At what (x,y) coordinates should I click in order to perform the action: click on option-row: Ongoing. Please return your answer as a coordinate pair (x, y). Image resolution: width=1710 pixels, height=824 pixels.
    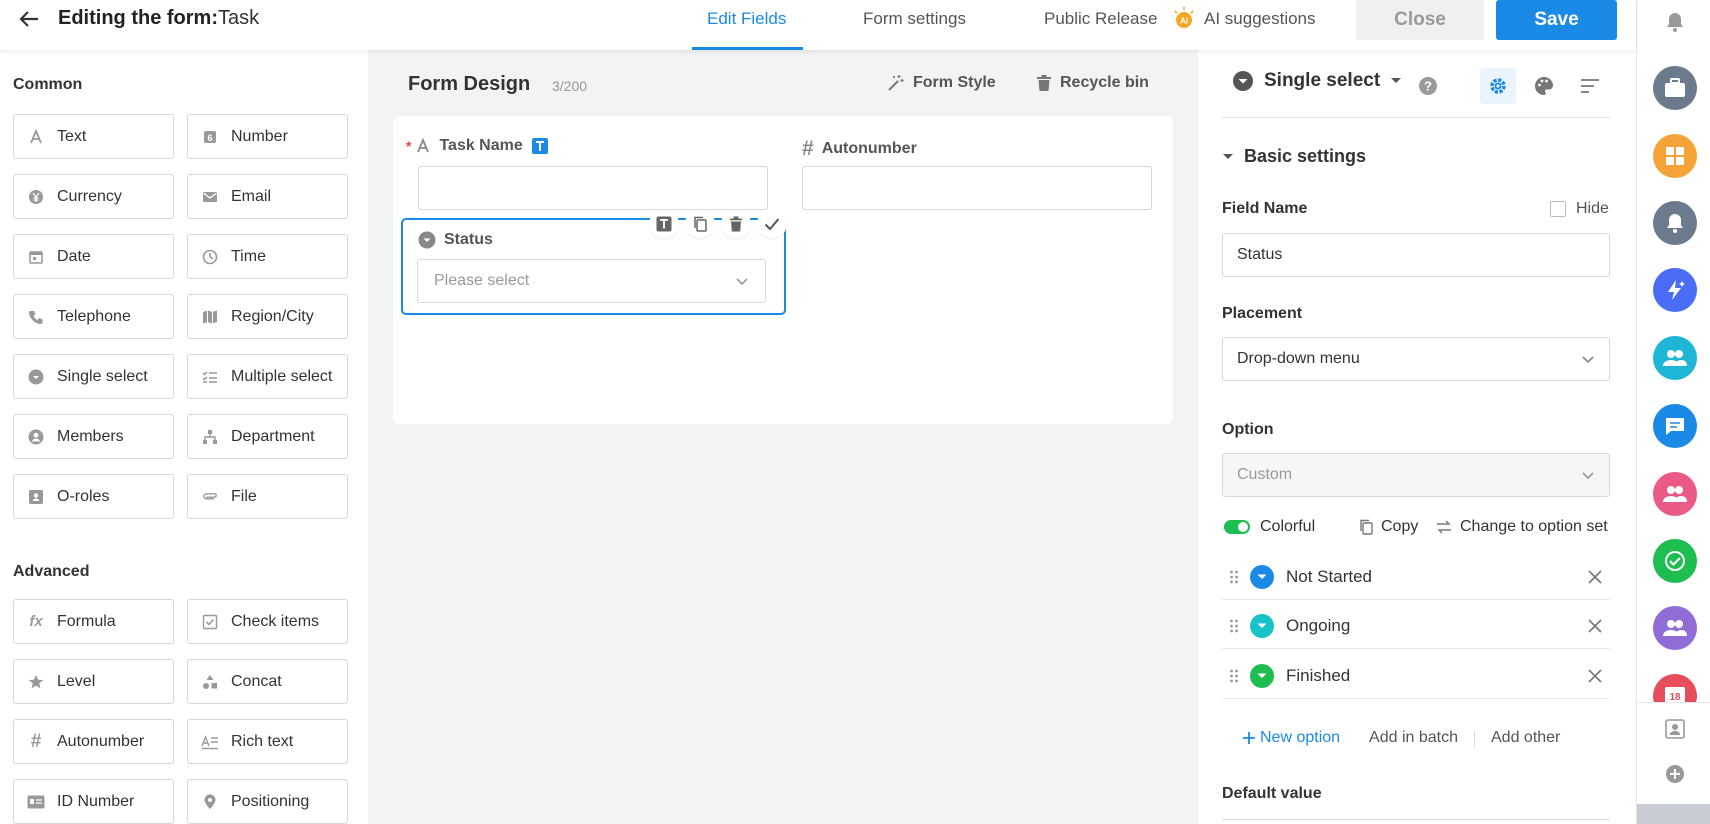
    Looking at the image, I should click on (1416, 626).